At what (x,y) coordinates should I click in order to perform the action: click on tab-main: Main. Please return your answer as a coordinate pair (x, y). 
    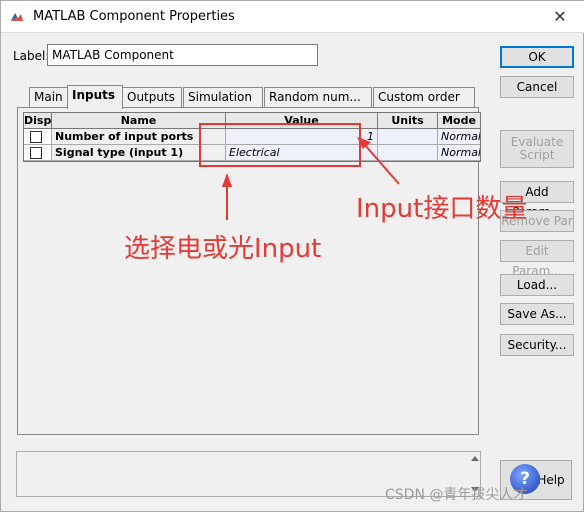
    Looking at the image, I should click on (49, 97).